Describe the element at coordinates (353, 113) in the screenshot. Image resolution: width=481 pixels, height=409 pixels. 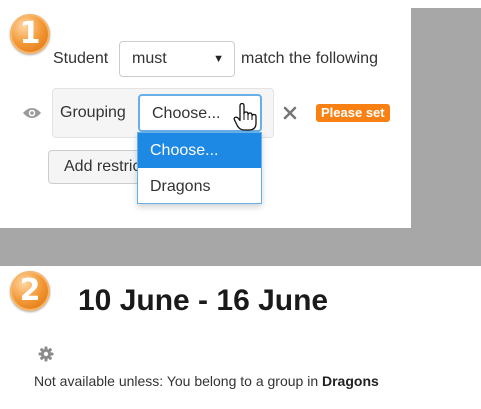
I see `please-set-badge: Please set` at that location.